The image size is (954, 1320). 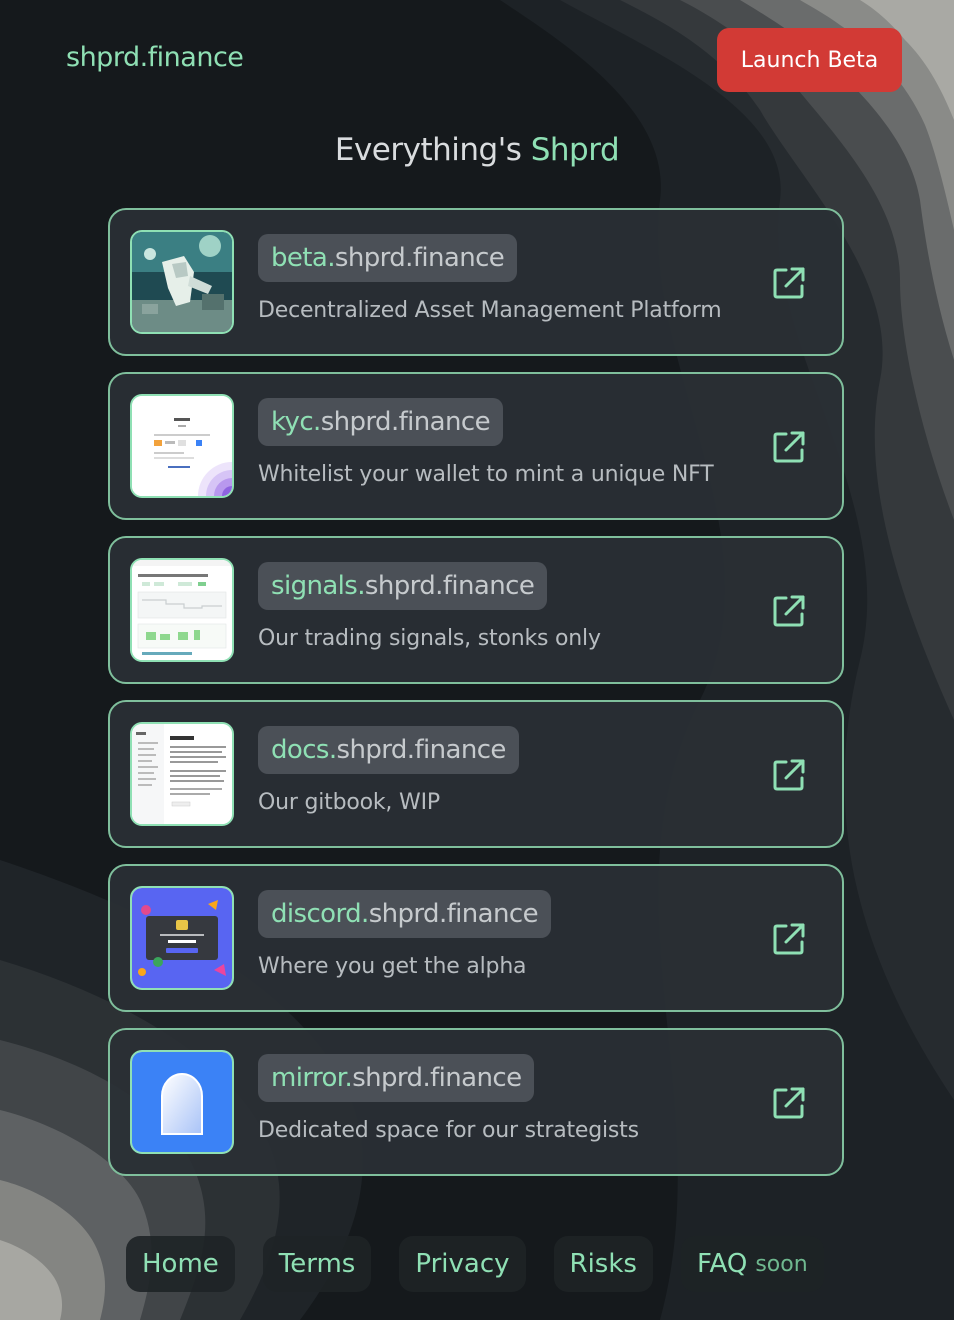 I want to click on domain-label: beta. shprd.finance, so click(x=388, y=258).